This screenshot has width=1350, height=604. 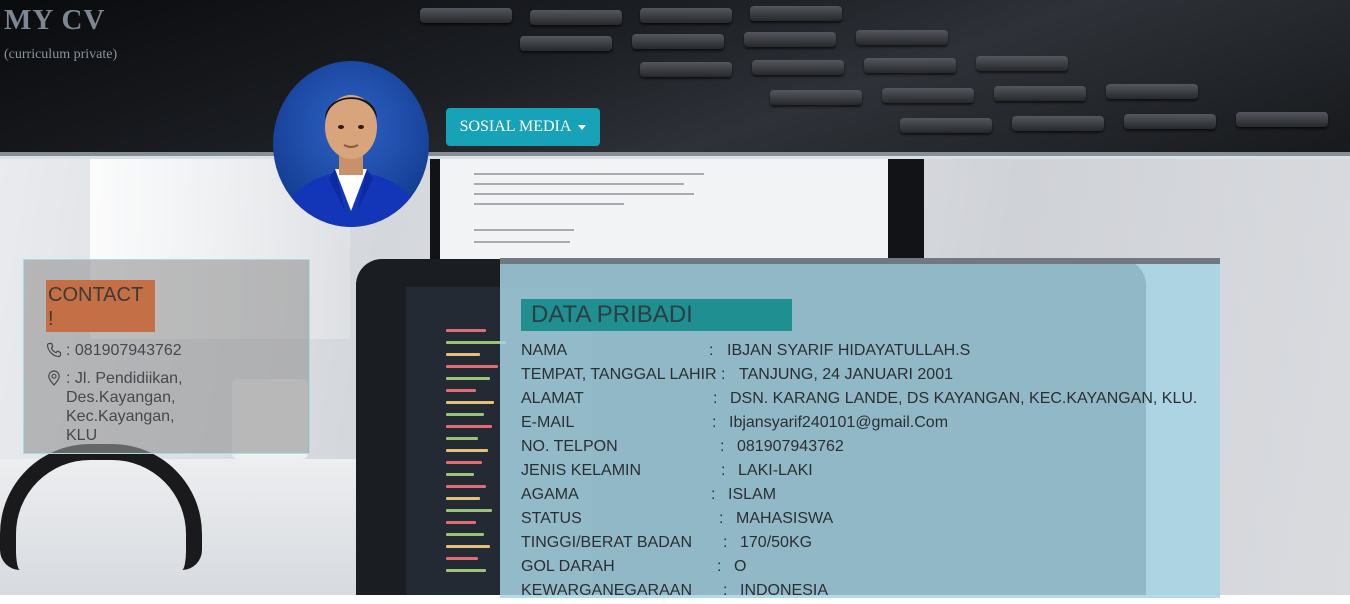 What do you see at coordinates (740, 566) in the screenshot?
I see `row-value: O` at bounding box center [740, 566].